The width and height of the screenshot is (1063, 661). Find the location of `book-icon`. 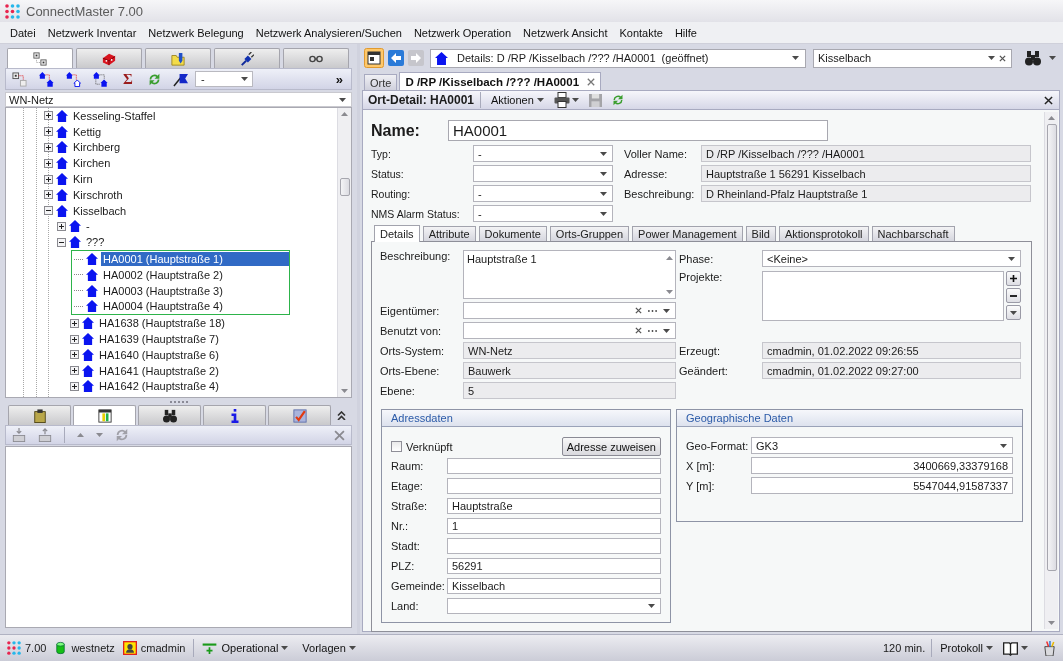

book-icon is located at coordinates (1010, 648).